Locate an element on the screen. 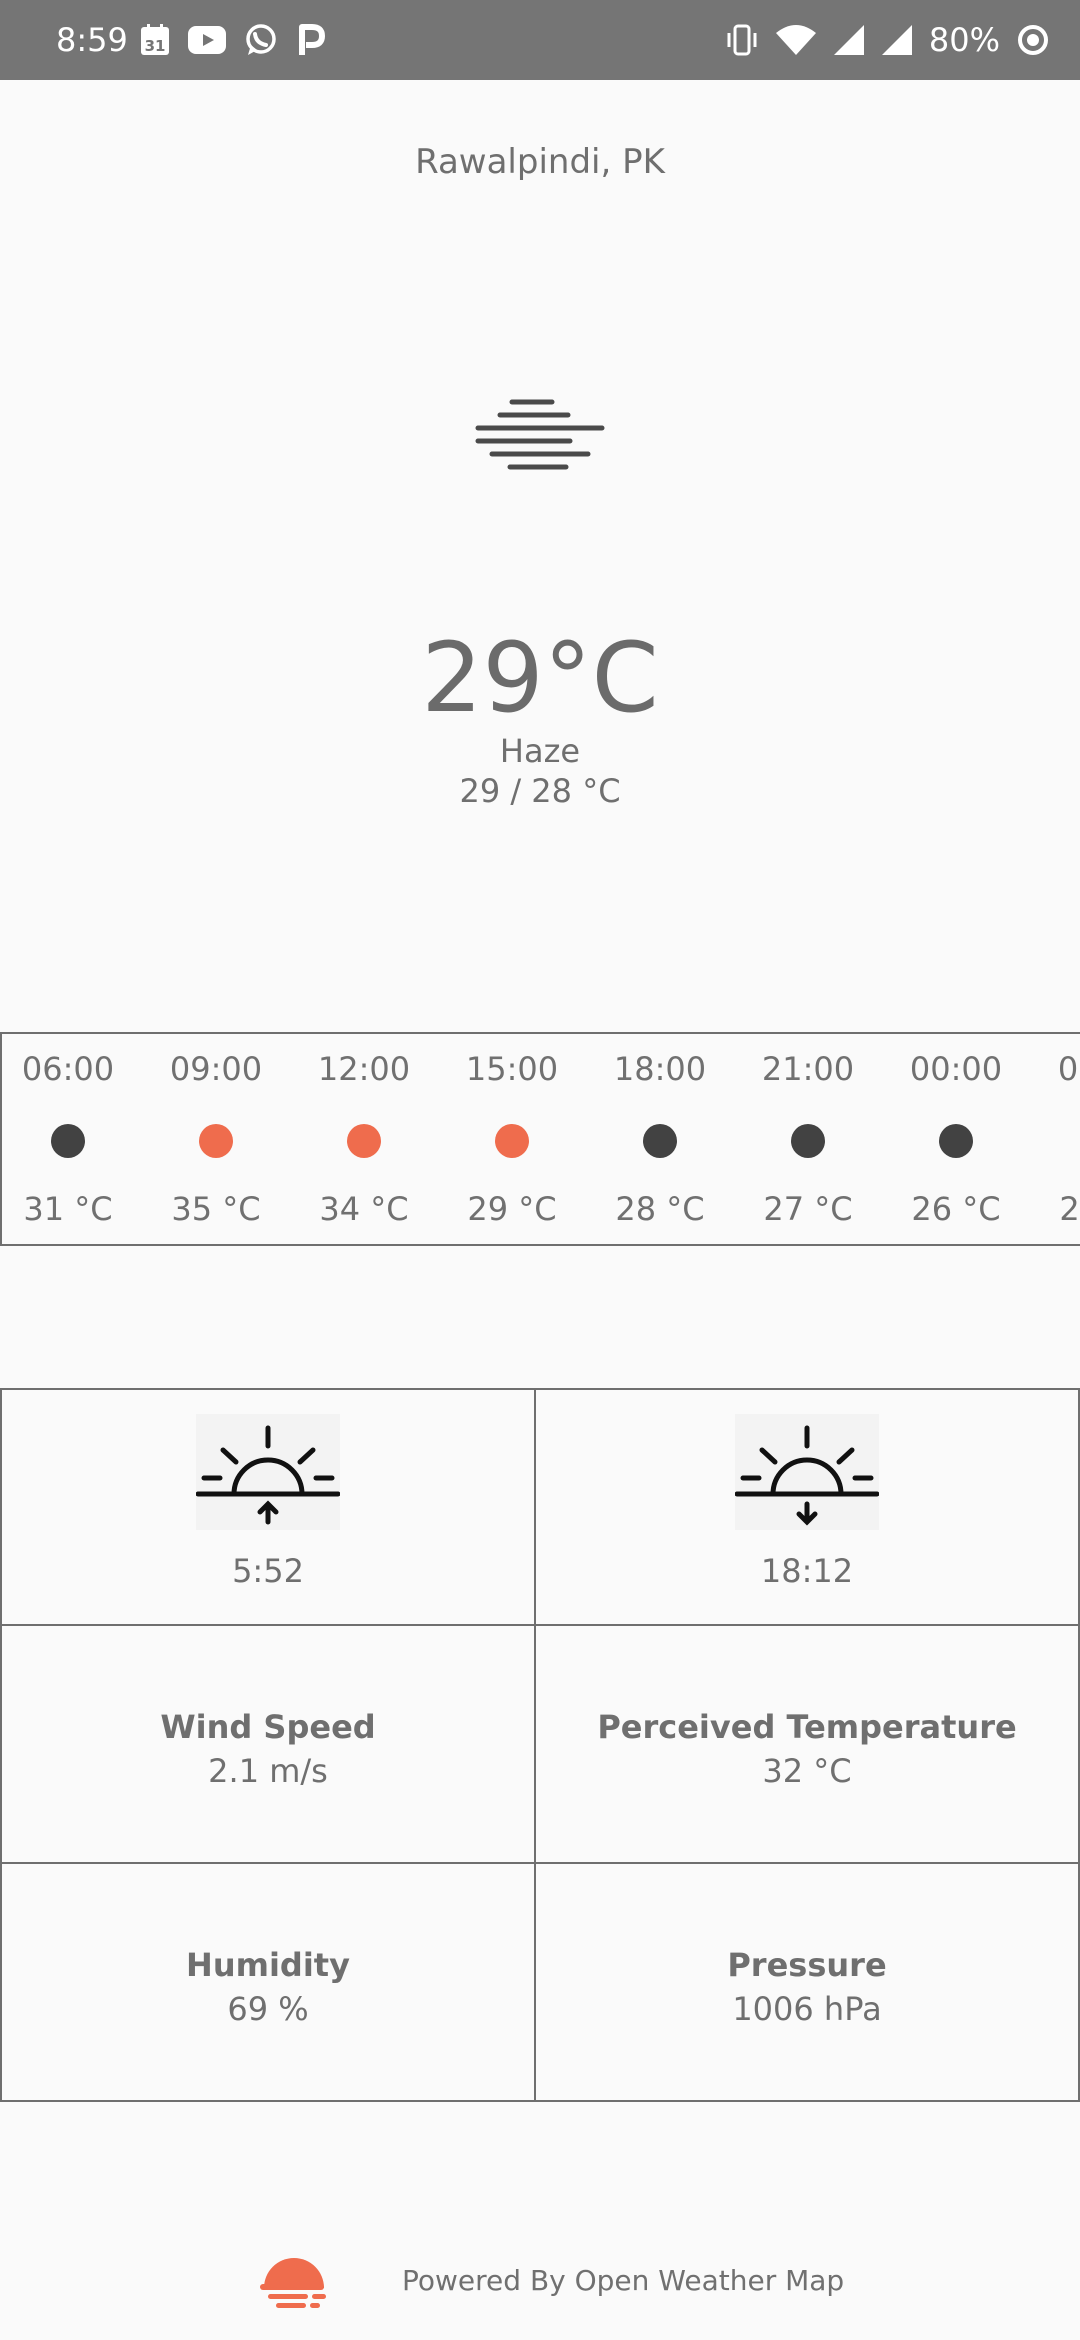  pressure-cell: Pressure 1006 hPa is located at coordinates (807, 1982).